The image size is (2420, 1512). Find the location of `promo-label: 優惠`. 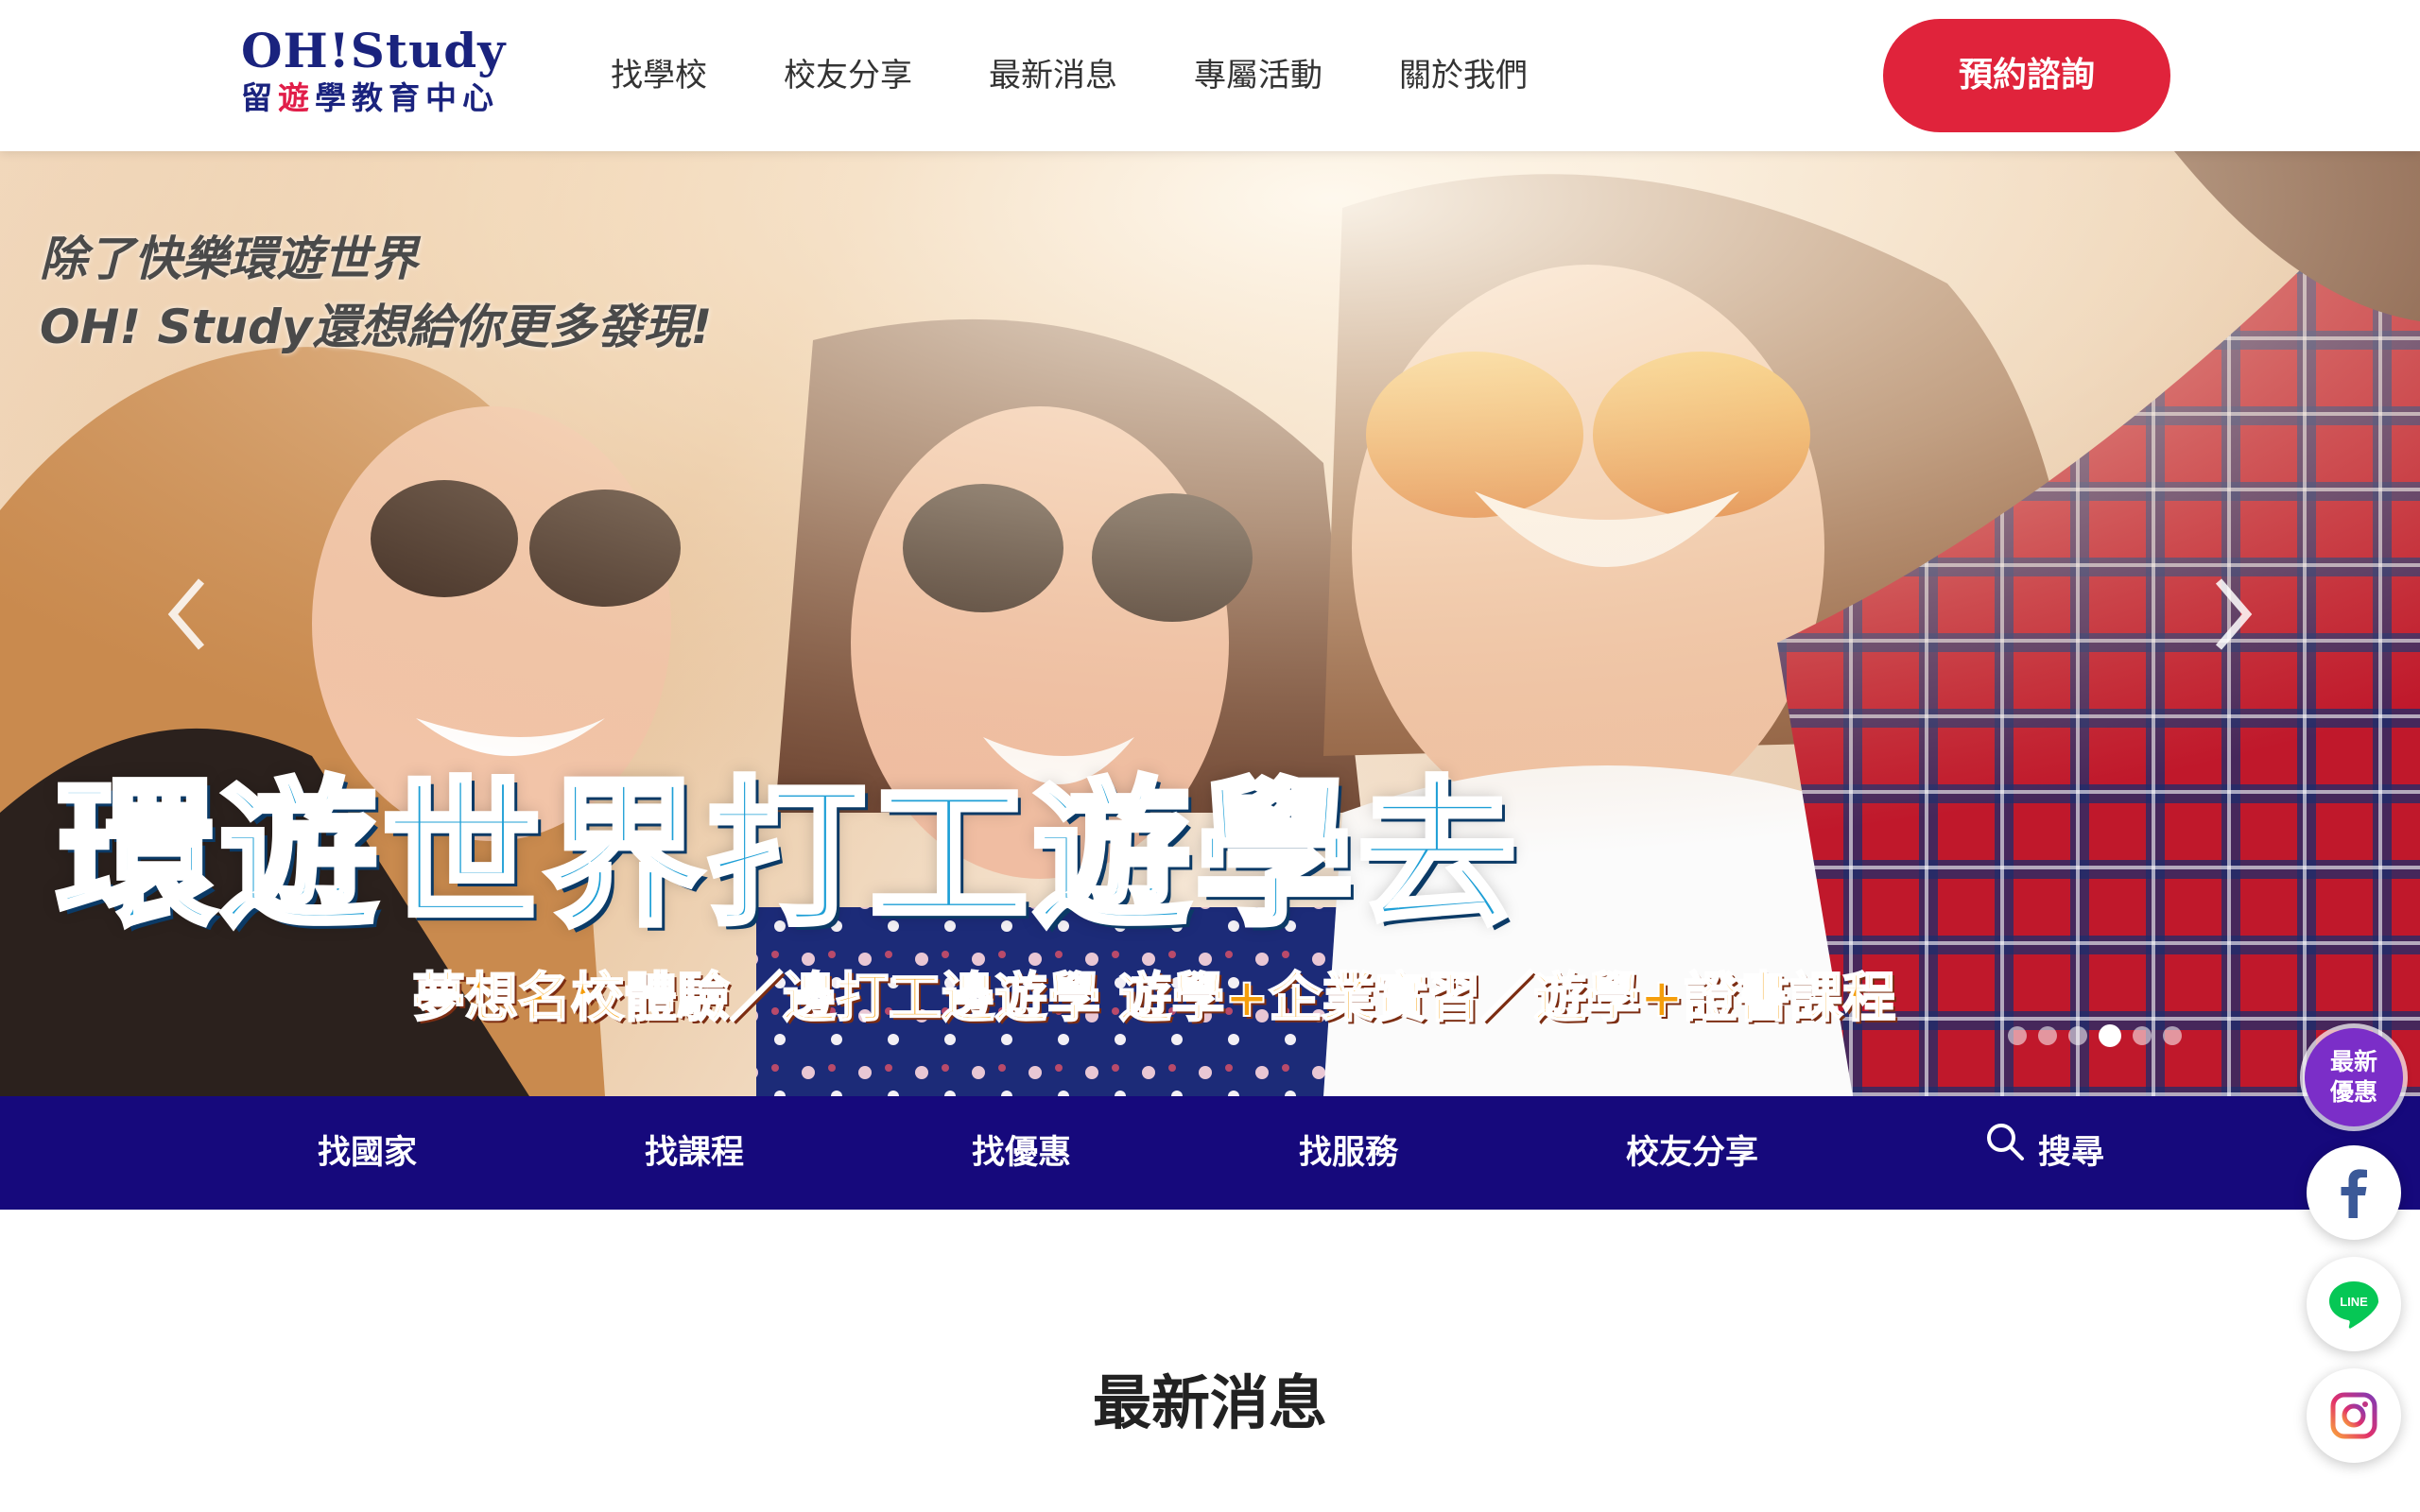

promo-label: 優惠 is located at coordinates (2353, 1092).